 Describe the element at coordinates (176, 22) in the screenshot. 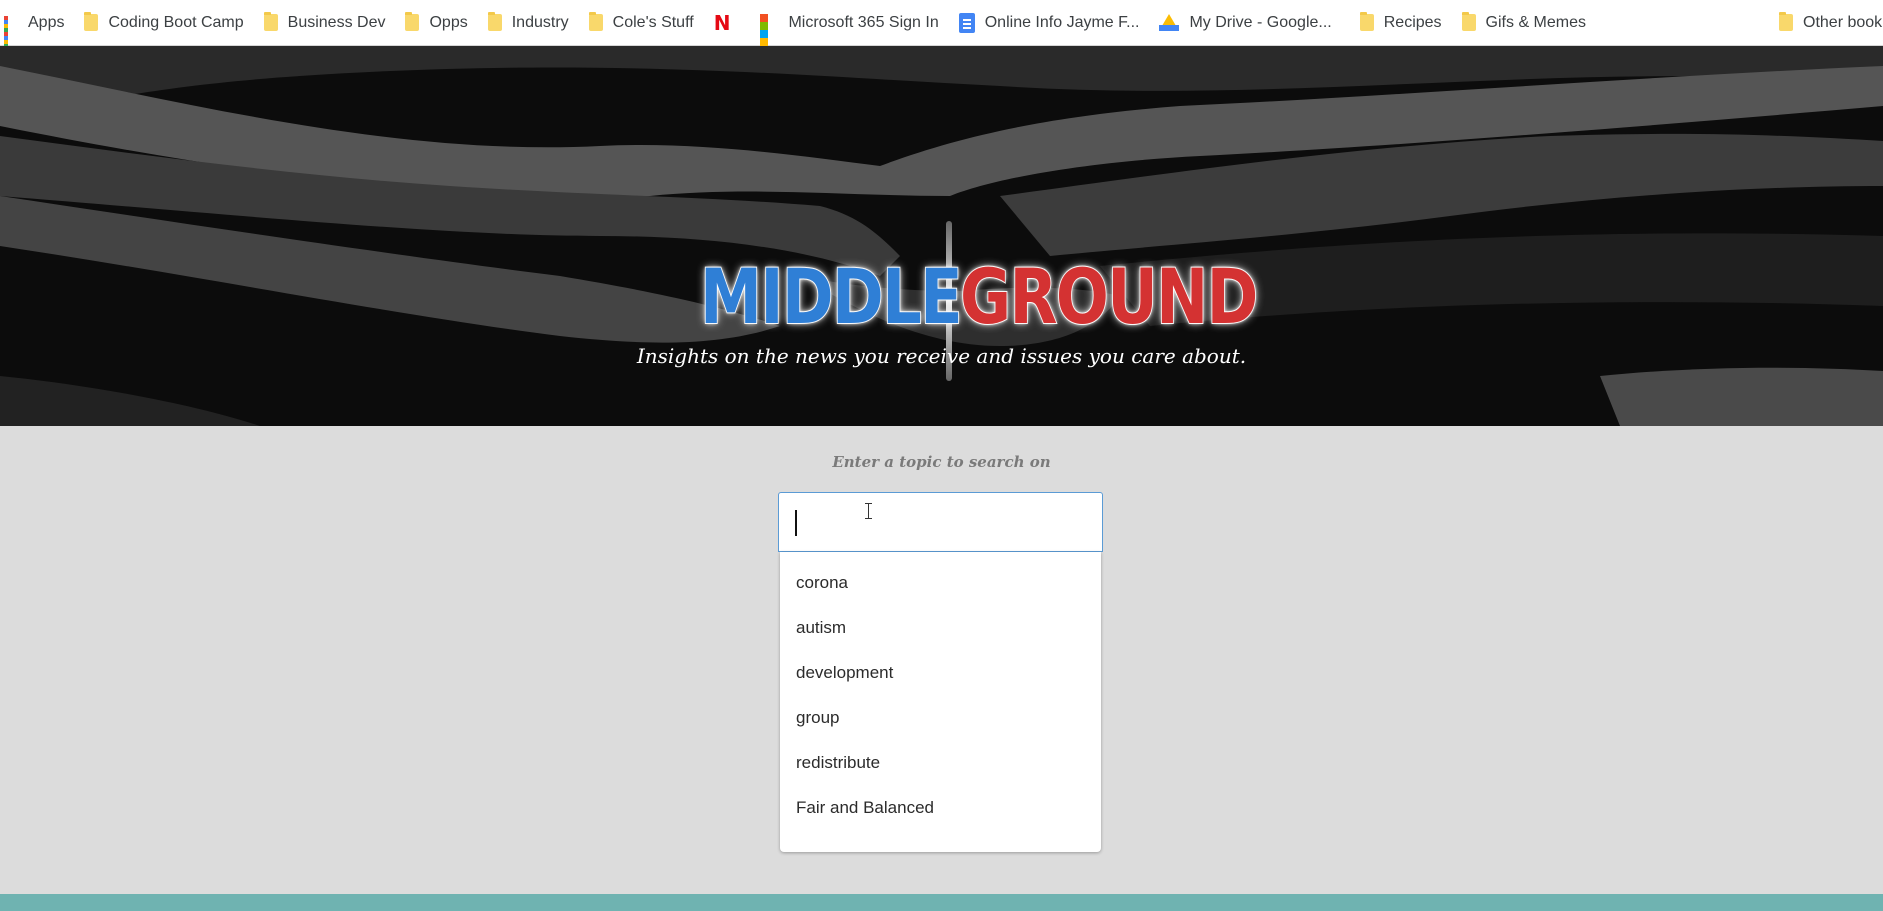

I see `bookmark-label: Coding Boot Camp` at that location.